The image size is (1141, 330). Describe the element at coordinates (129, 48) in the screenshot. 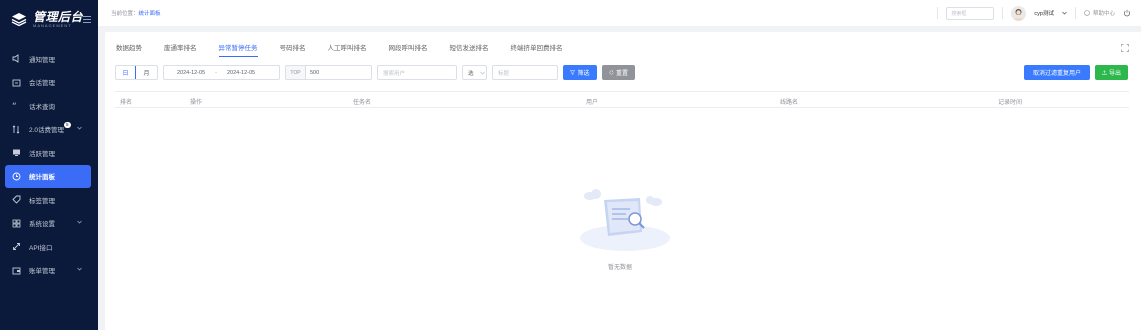

I see `tab-data-trend: 数据趋势` at that location.